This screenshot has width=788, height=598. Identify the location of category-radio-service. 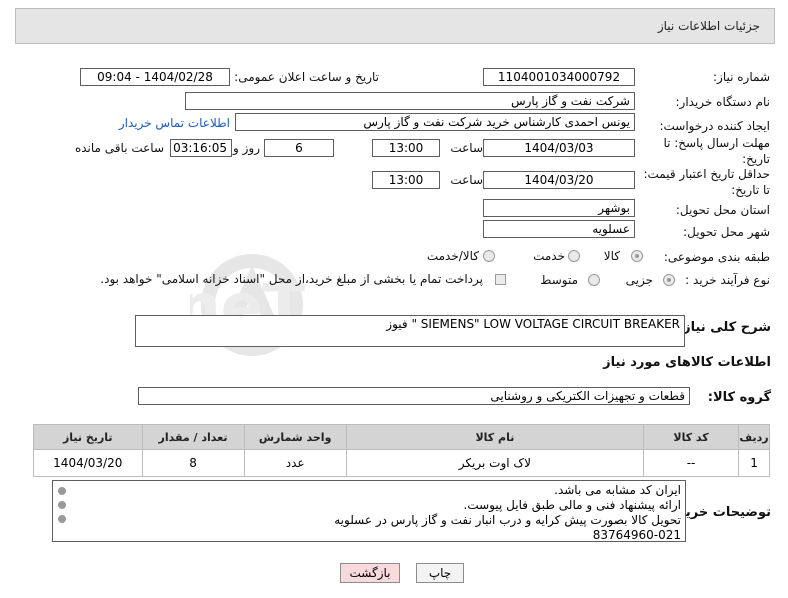
(574, 256).